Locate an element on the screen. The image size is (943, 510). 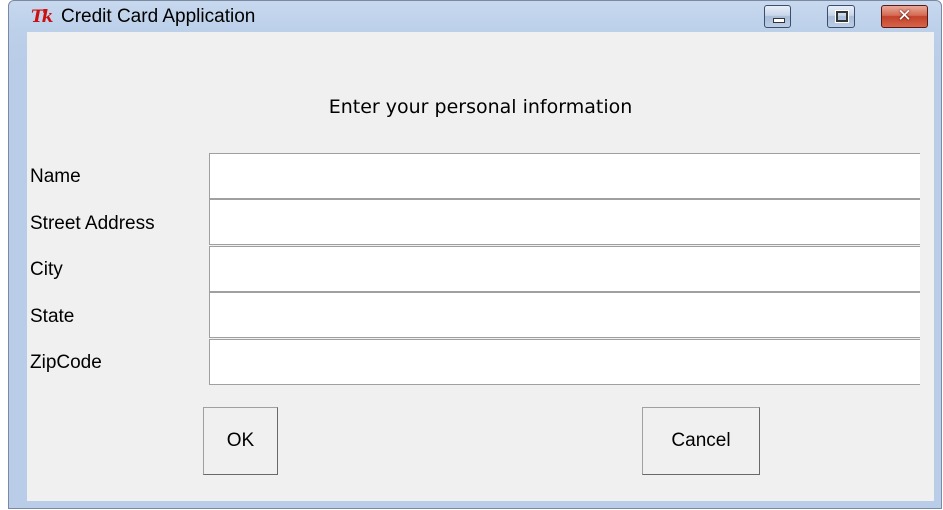
maximize-button is located at coordinates (841, 16).